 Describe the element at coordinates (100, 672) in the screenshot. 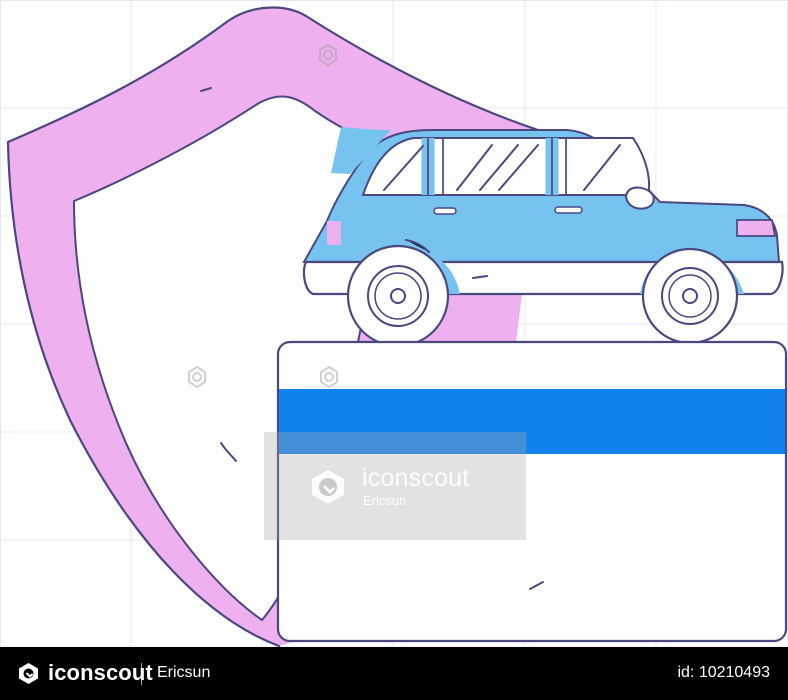

I see `footer-brand: iconscout` at that location.